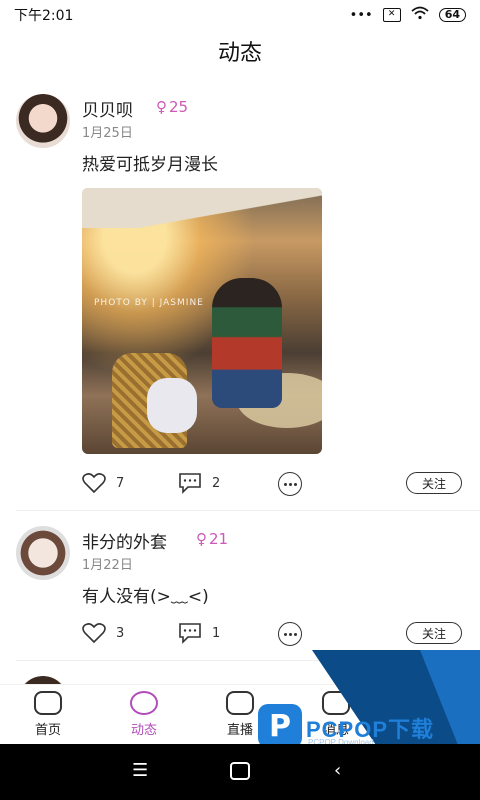 Image resolution: width=480 pixels, height=800 pixels. Describe the element at coordinates (124, 540) in the screenshot. I see `user-name: 非分的外套` at that location.